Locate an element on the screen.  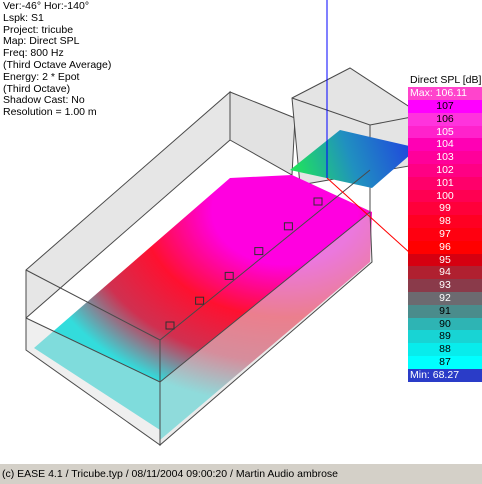
info-line: Lspk: S1 is located at coordinates (23, 17).